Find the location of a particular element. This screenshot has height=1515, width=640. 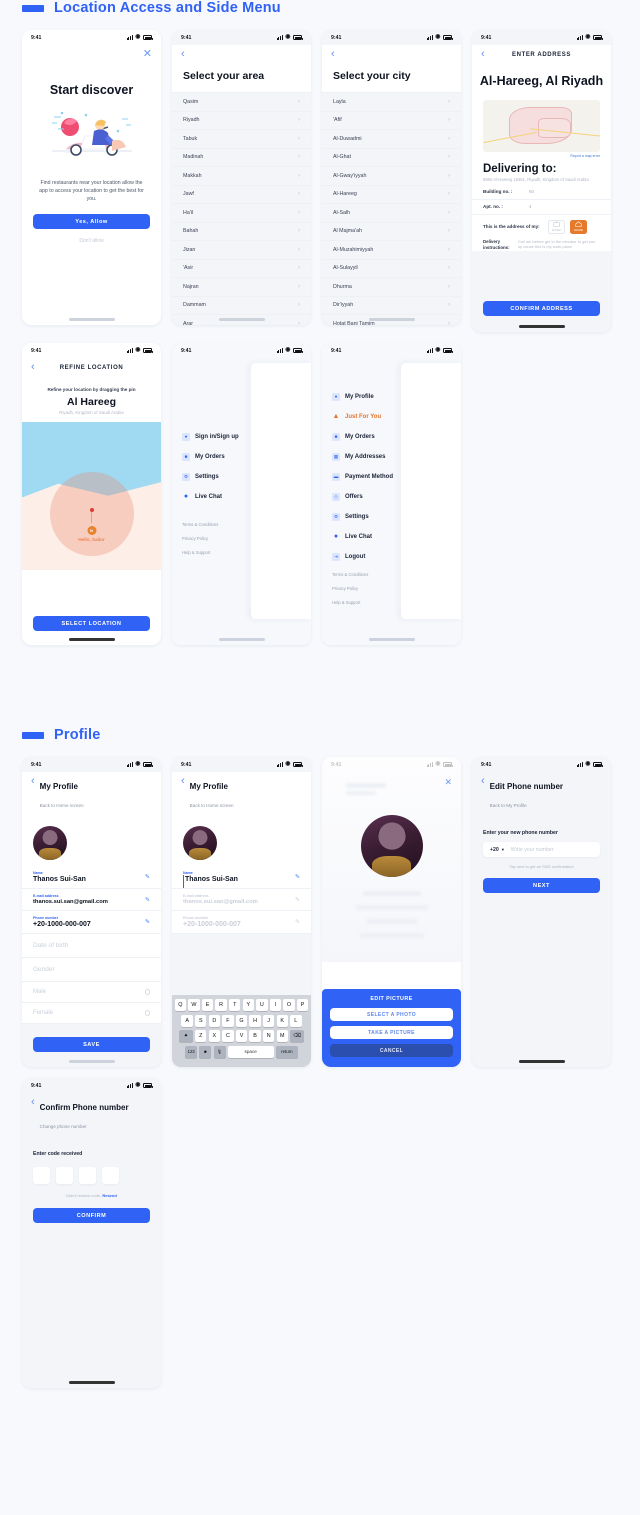

menu-item-signin: ● Sign in/Sign up is located at coordinates (210, 437).